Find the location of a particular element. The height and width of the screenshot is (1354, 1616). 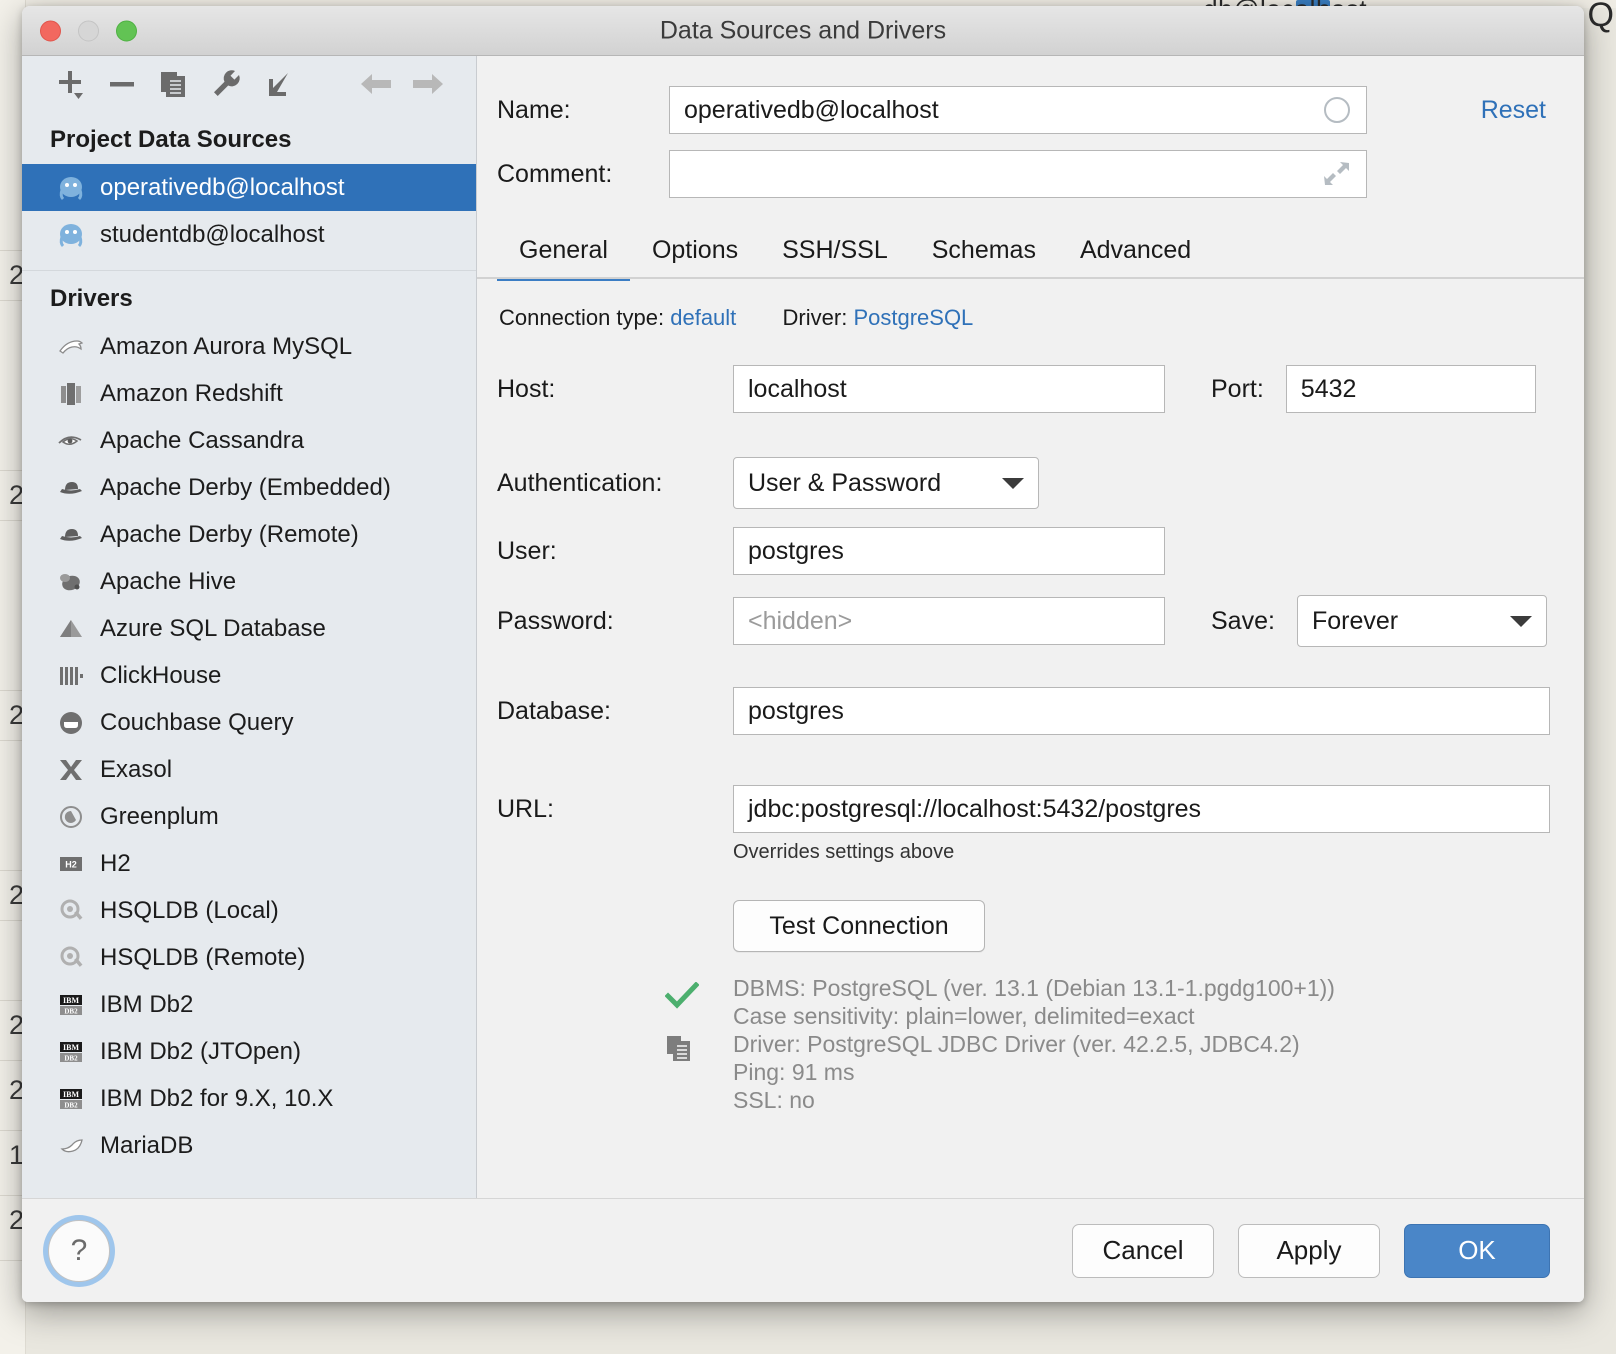

driver-item-apache-hive: Apache Hive is located at coordinates (249, 581).